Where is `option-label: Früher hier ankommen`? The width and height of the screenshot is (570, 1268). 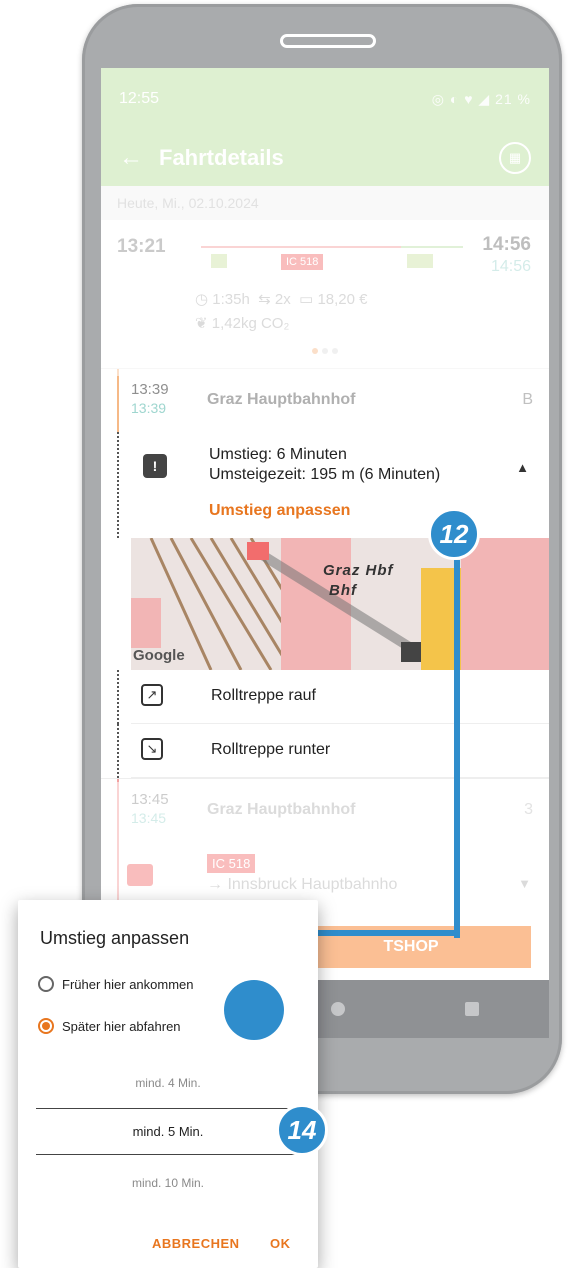
option-label: Früher hier ankommen is located at coordinates (128, 984).